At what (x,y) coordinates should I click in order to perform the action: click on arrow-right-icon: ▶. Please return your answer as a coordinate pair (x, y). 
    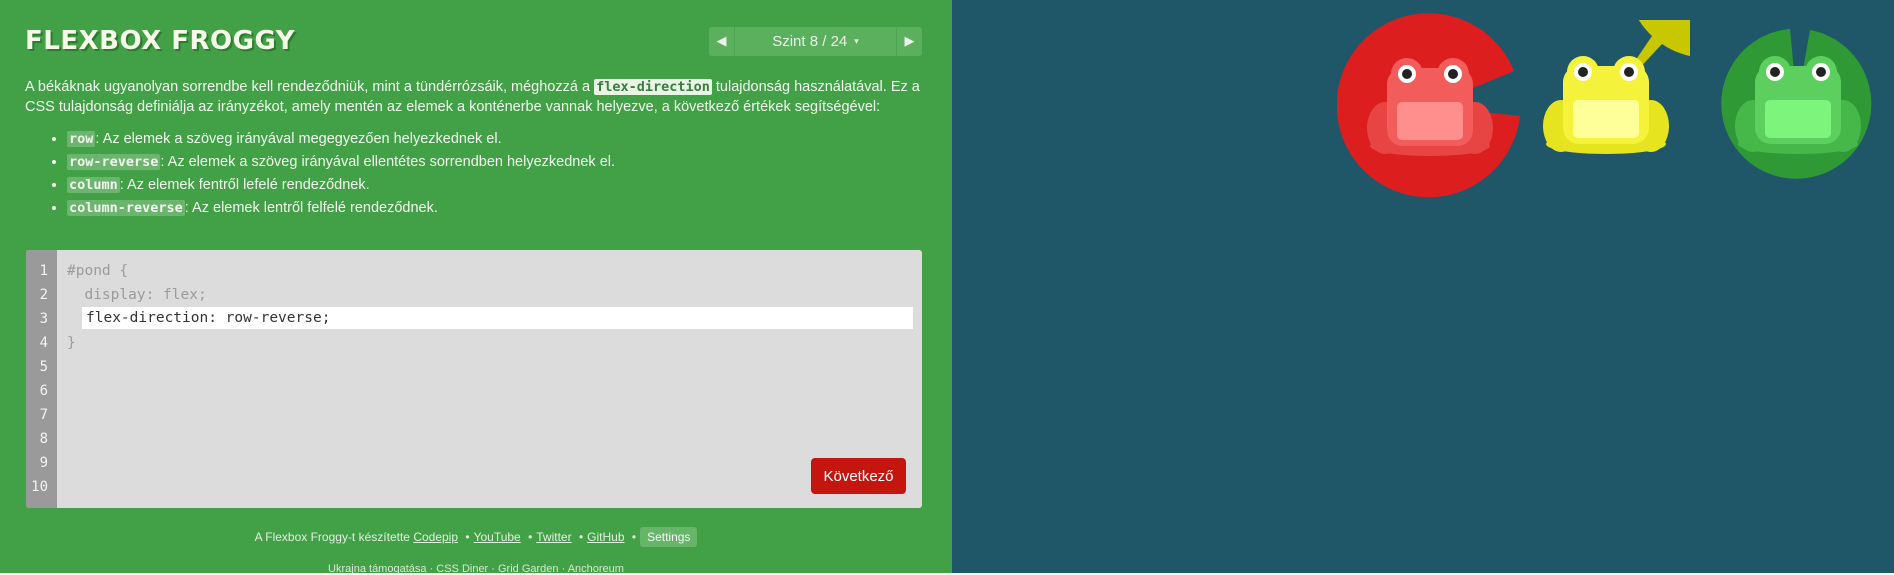
    Looking at the image, I should click on (909, 41).